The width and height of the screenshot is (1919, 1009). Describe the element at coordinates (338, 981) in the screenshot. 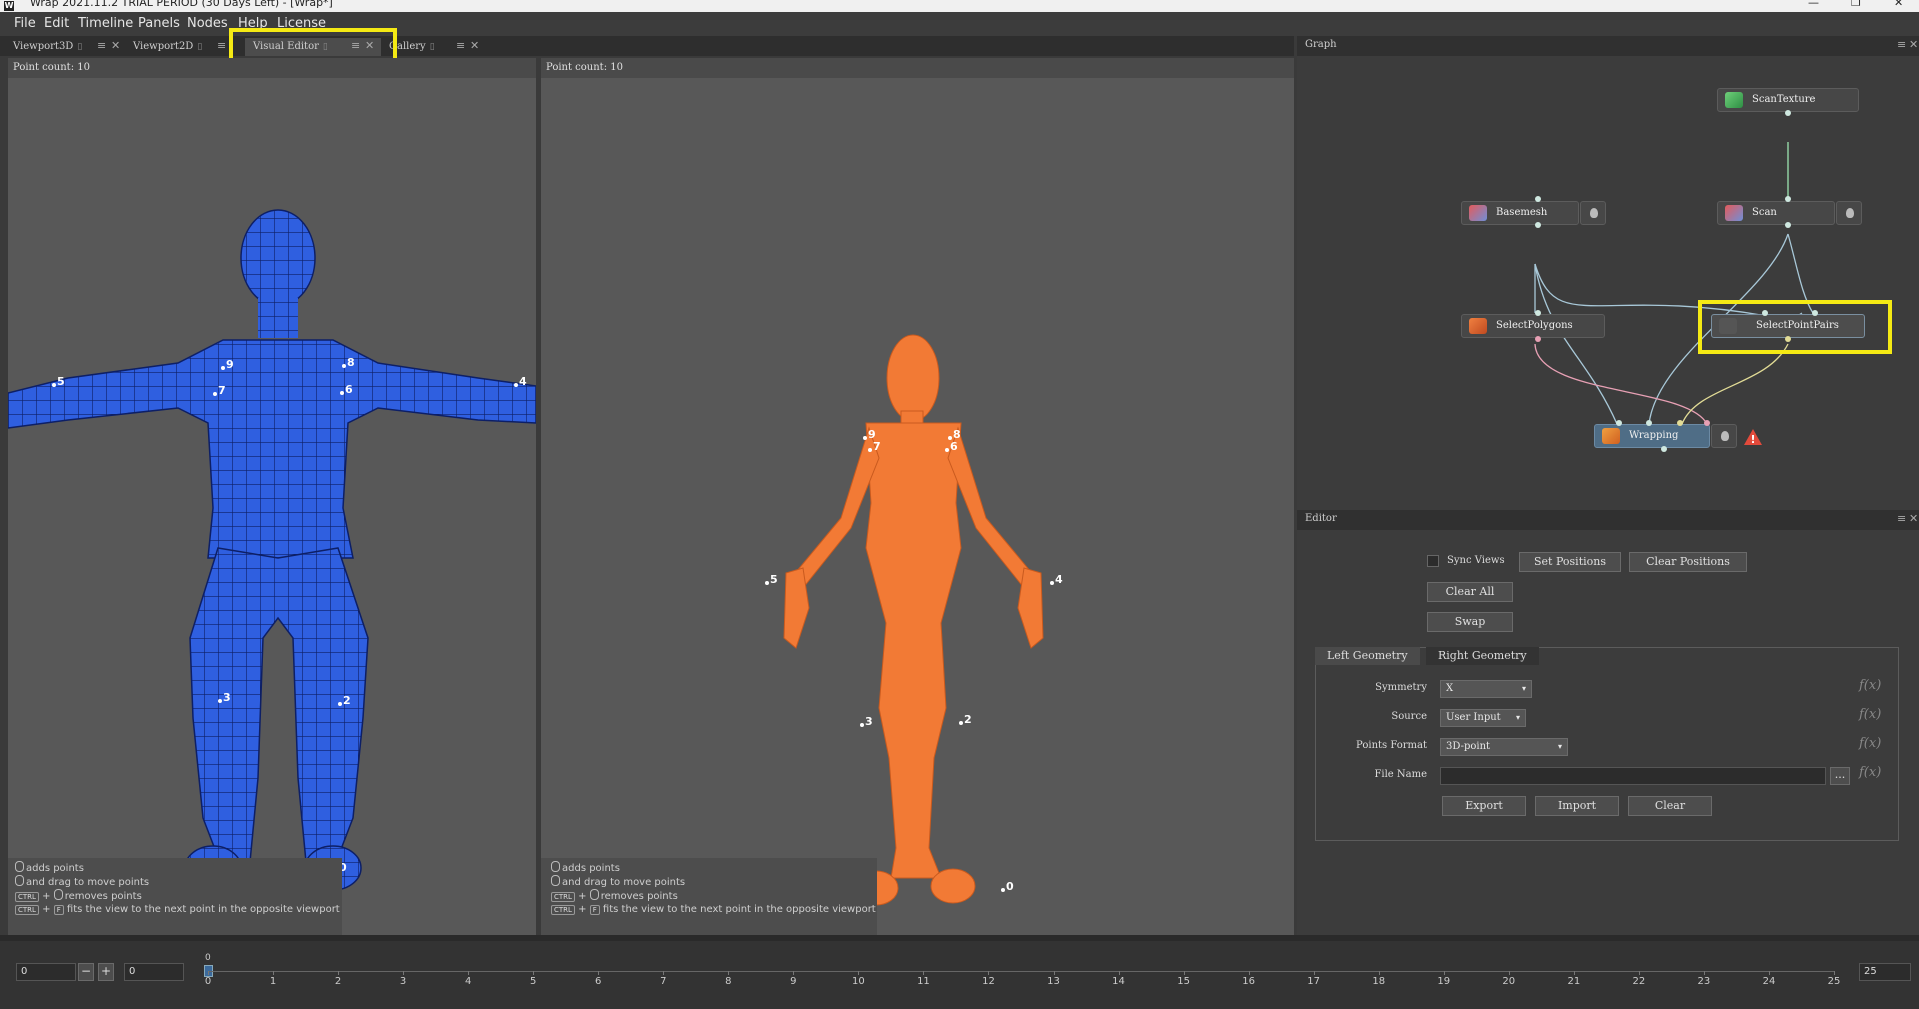

I see `timeline-tick-label: 2` at that location.